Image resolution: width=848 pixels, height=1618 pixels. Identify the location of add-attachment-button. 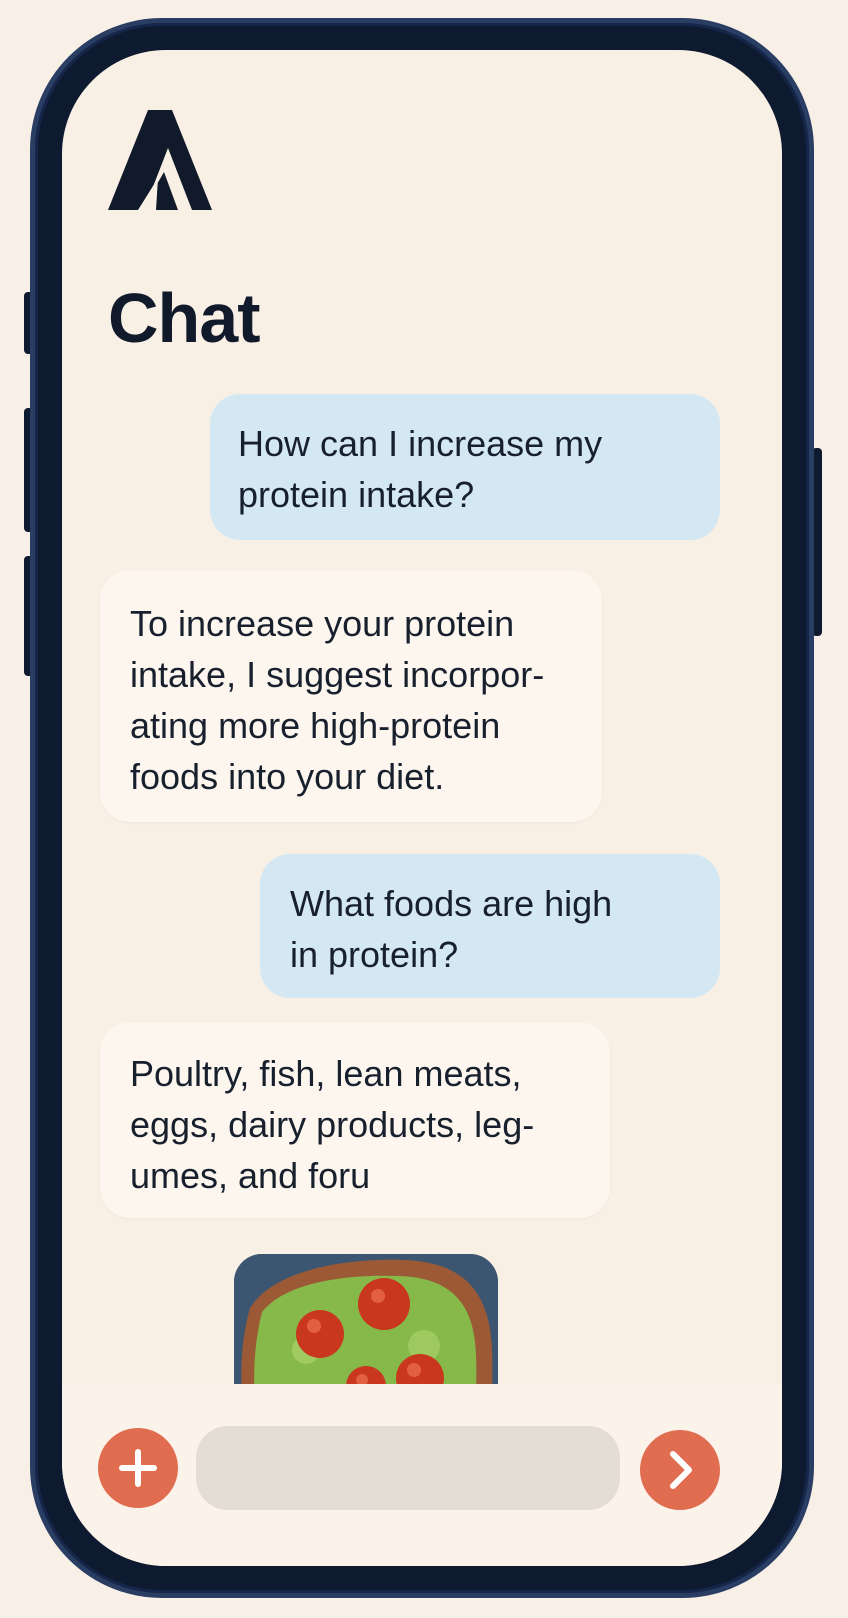
(138, 1468).